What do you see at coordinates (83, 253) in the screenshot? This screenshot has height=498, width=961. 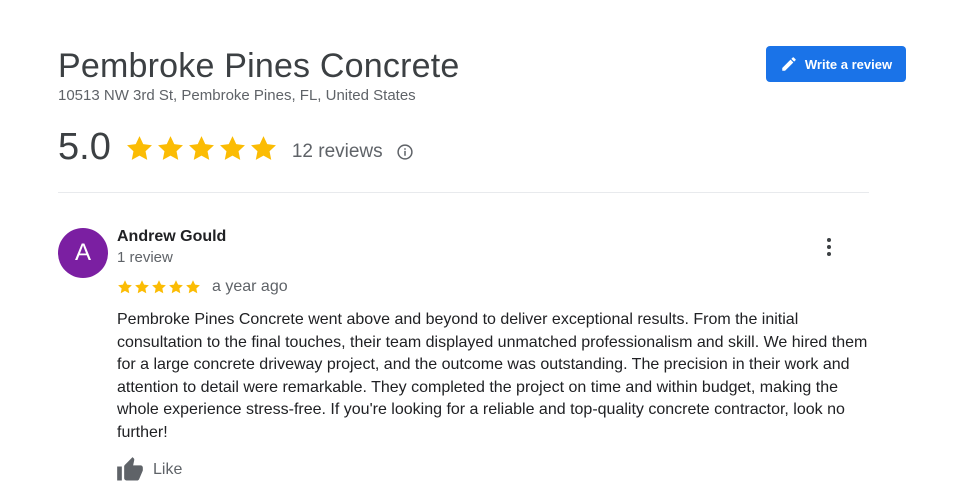 I see `avatar: A` at bounding box center [83, 253].